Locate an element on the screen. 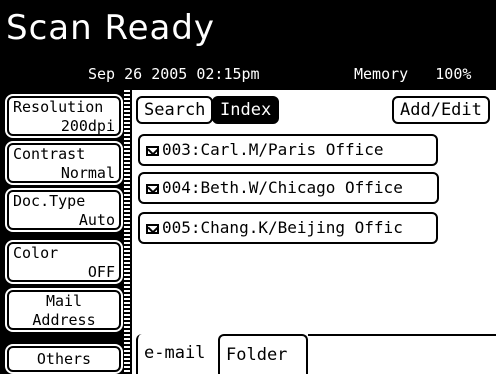 This screenshot has width=496, height=374. address-entry-label: 005:Chang.K/Beijing Offic is located at coordinates (282, 227).